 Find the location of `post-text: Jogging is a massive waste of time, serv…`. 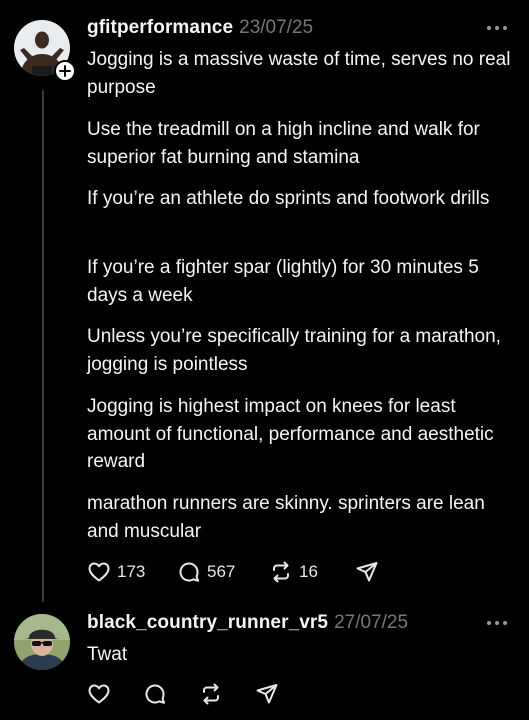

post-text: Jogging is a massive waste of time, serv… is located at coordinates (299, 73).